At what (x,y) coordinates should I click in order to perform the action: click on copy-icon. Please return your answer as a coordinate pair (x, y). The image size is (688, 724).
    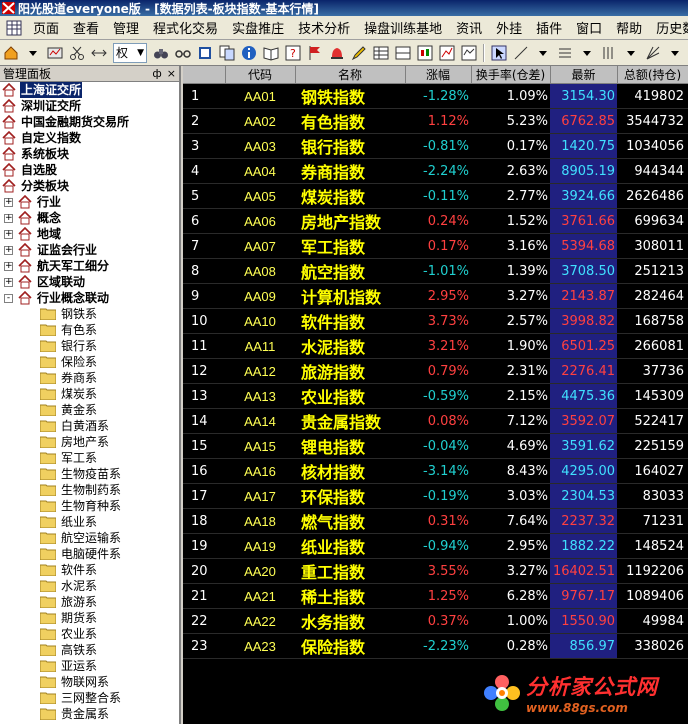
    Looking at the image, I should click on (227, 53).